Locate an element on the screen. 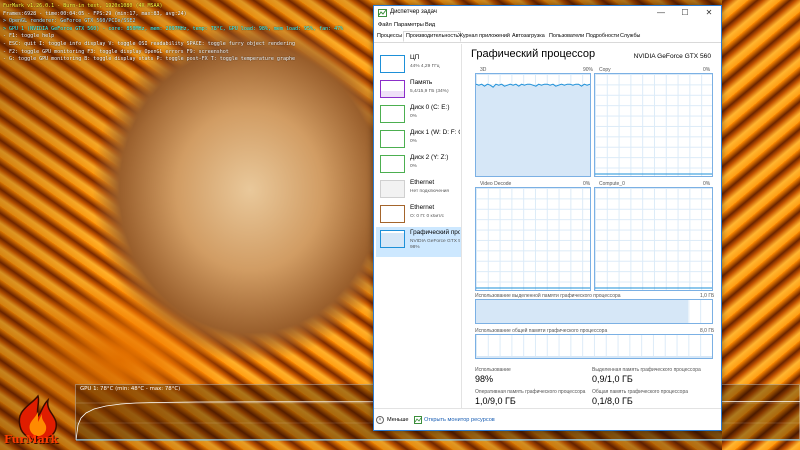 The image size is (800, 450). sidebar-item-usage: 98% is located at coordinates (415, 247).